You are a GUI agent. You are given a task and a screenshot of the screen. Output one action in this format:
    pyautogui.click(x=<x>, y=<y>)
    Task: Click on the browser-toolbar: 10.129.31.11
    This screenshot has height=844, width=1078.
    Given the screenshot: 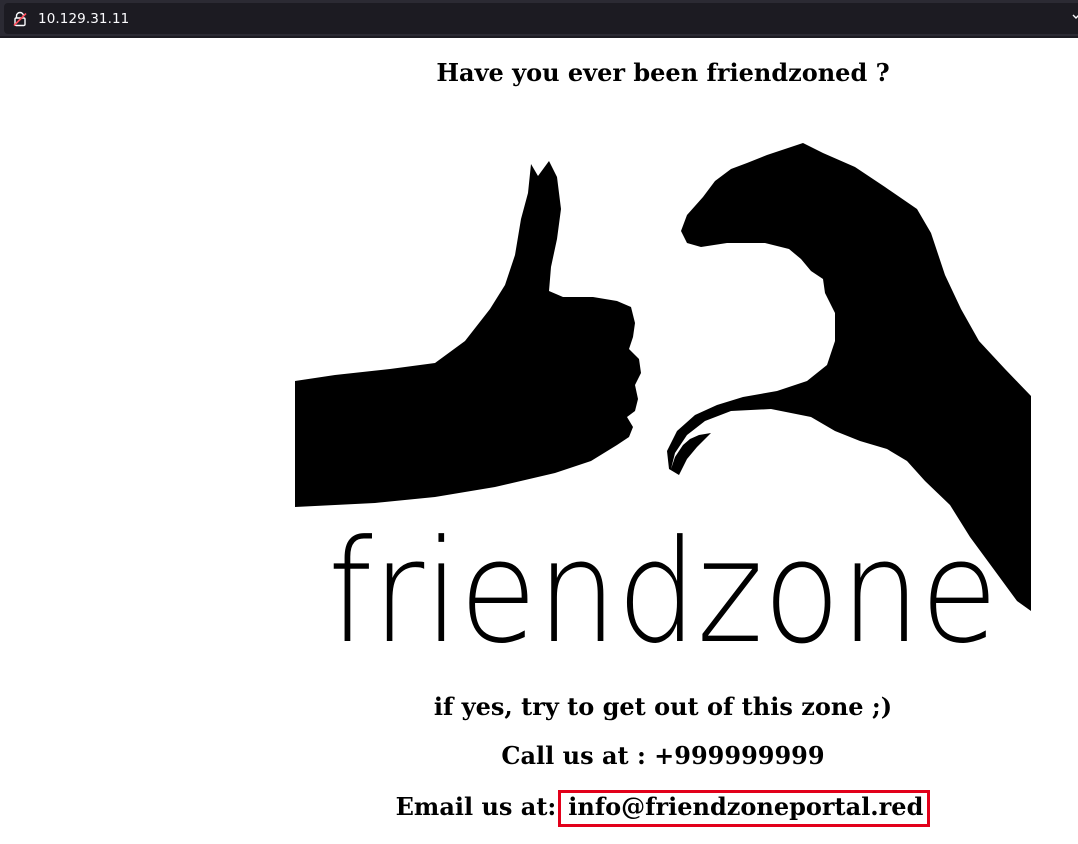 What is the action you would take?
    pyautogui.click(x=539, y=19)
    